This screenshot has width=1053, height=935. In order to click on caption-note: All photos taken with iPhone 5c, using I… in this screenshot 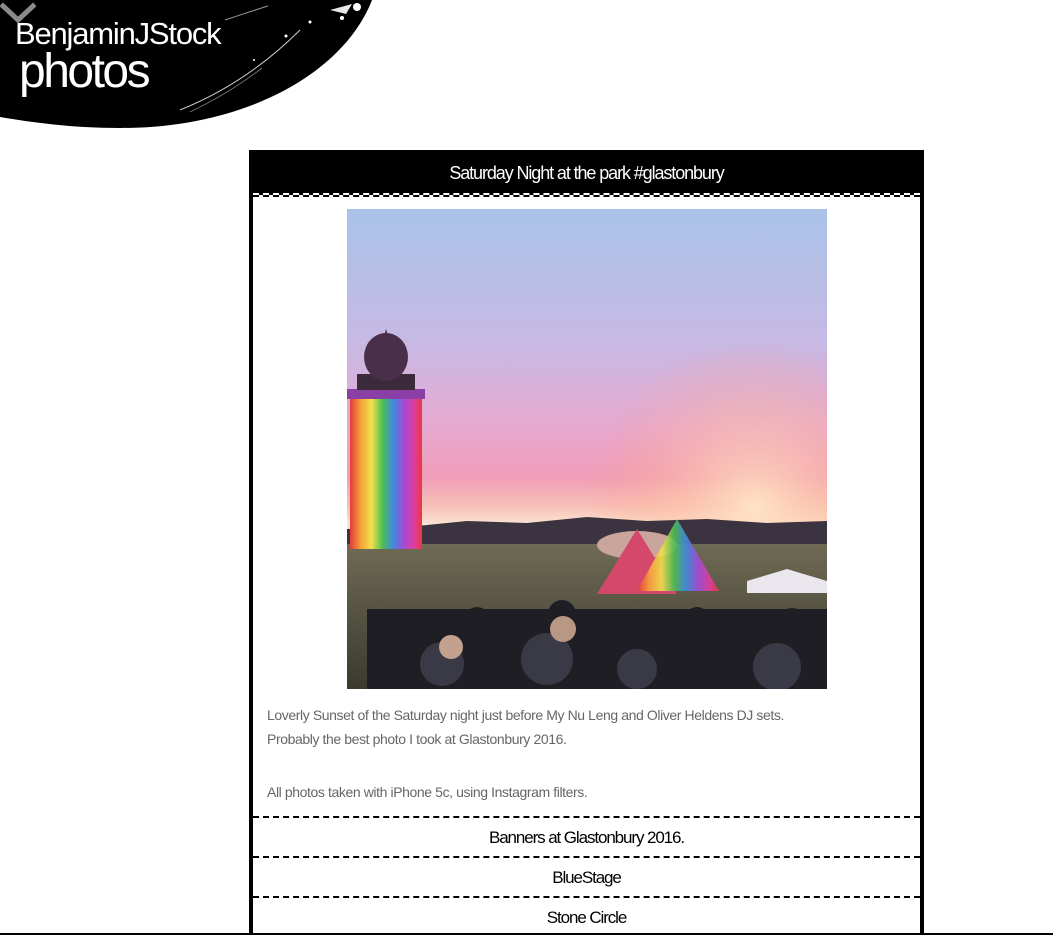, I will do `click(427, 792)`.